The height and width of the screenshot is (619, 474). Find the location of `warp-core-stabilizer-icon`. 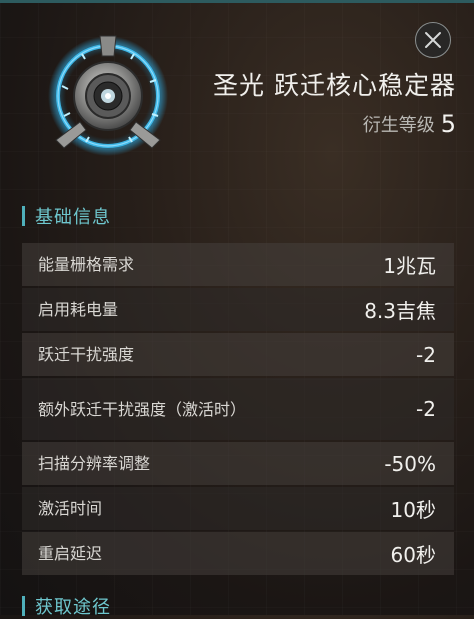

warp-core-stabilizer-icon is located at coordinates (108, 92).